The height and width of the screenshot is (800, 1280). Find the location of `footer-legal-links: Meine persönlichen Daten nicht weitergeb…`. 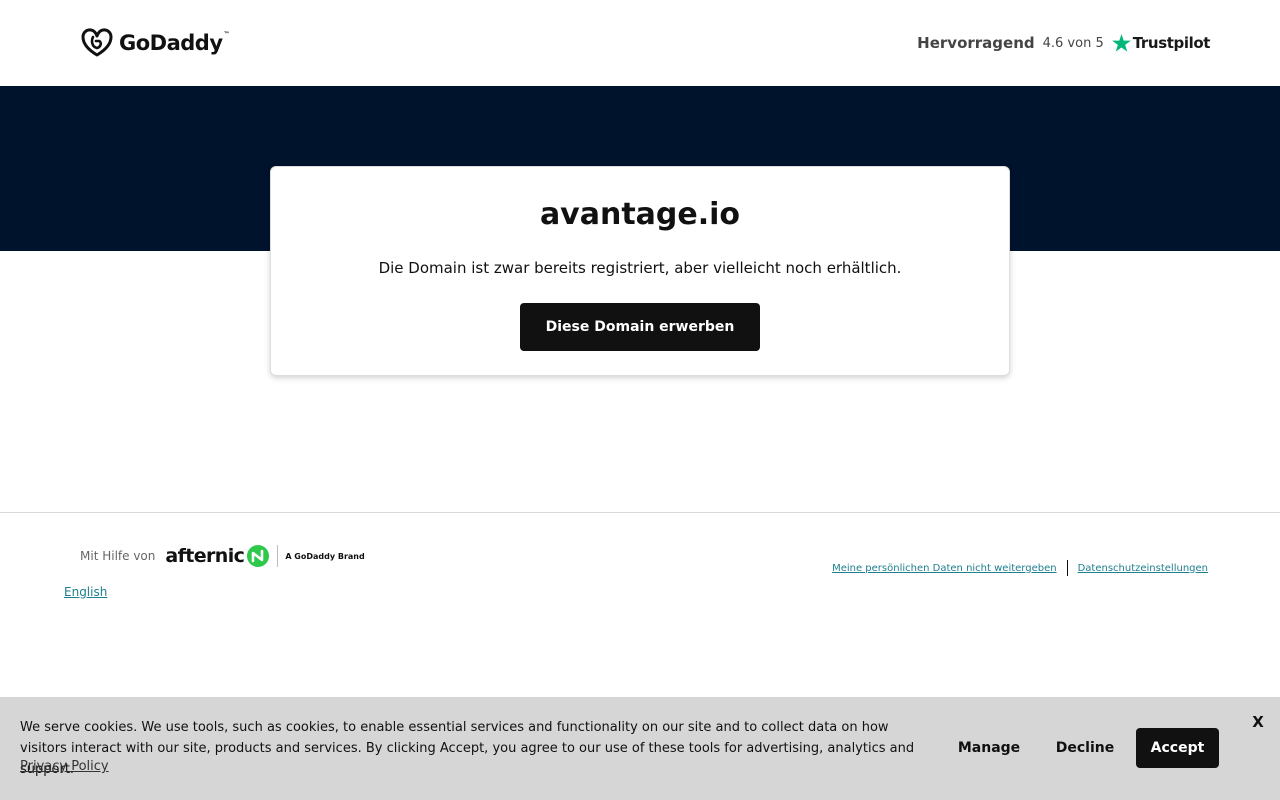

footer-legal-links: Meine persönlichen Daten nicht weitergeb… is located at coordinates (1020, 568).